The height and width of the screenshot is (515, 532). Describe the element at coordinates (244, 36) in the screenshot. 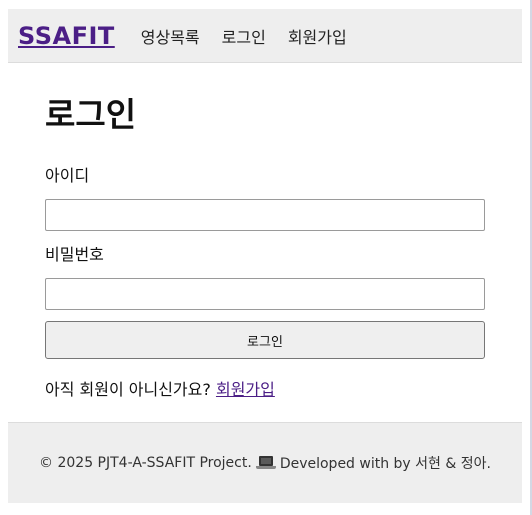

I see `nav-link-login: 로그인` at that location.